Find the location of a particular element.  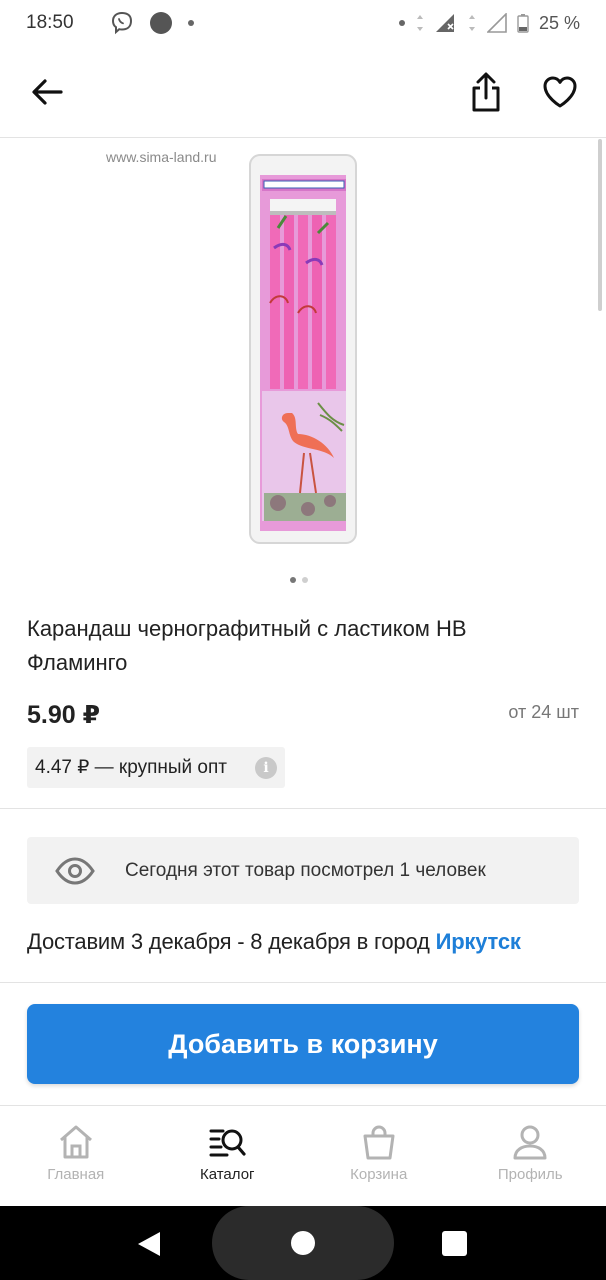

nav-label-home: Главная is located at coordinates (76, 1174).